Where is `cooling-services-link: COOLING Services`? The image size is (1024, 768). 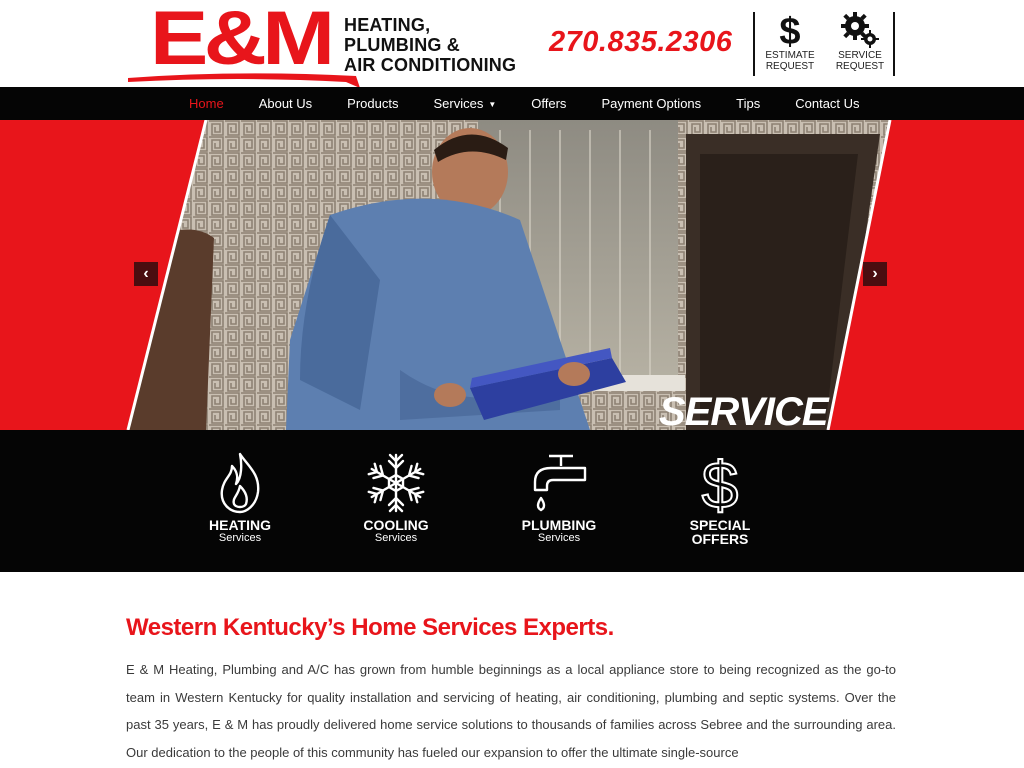
cooling-services-link: COOLING Services is located at coordinates (396, 498).